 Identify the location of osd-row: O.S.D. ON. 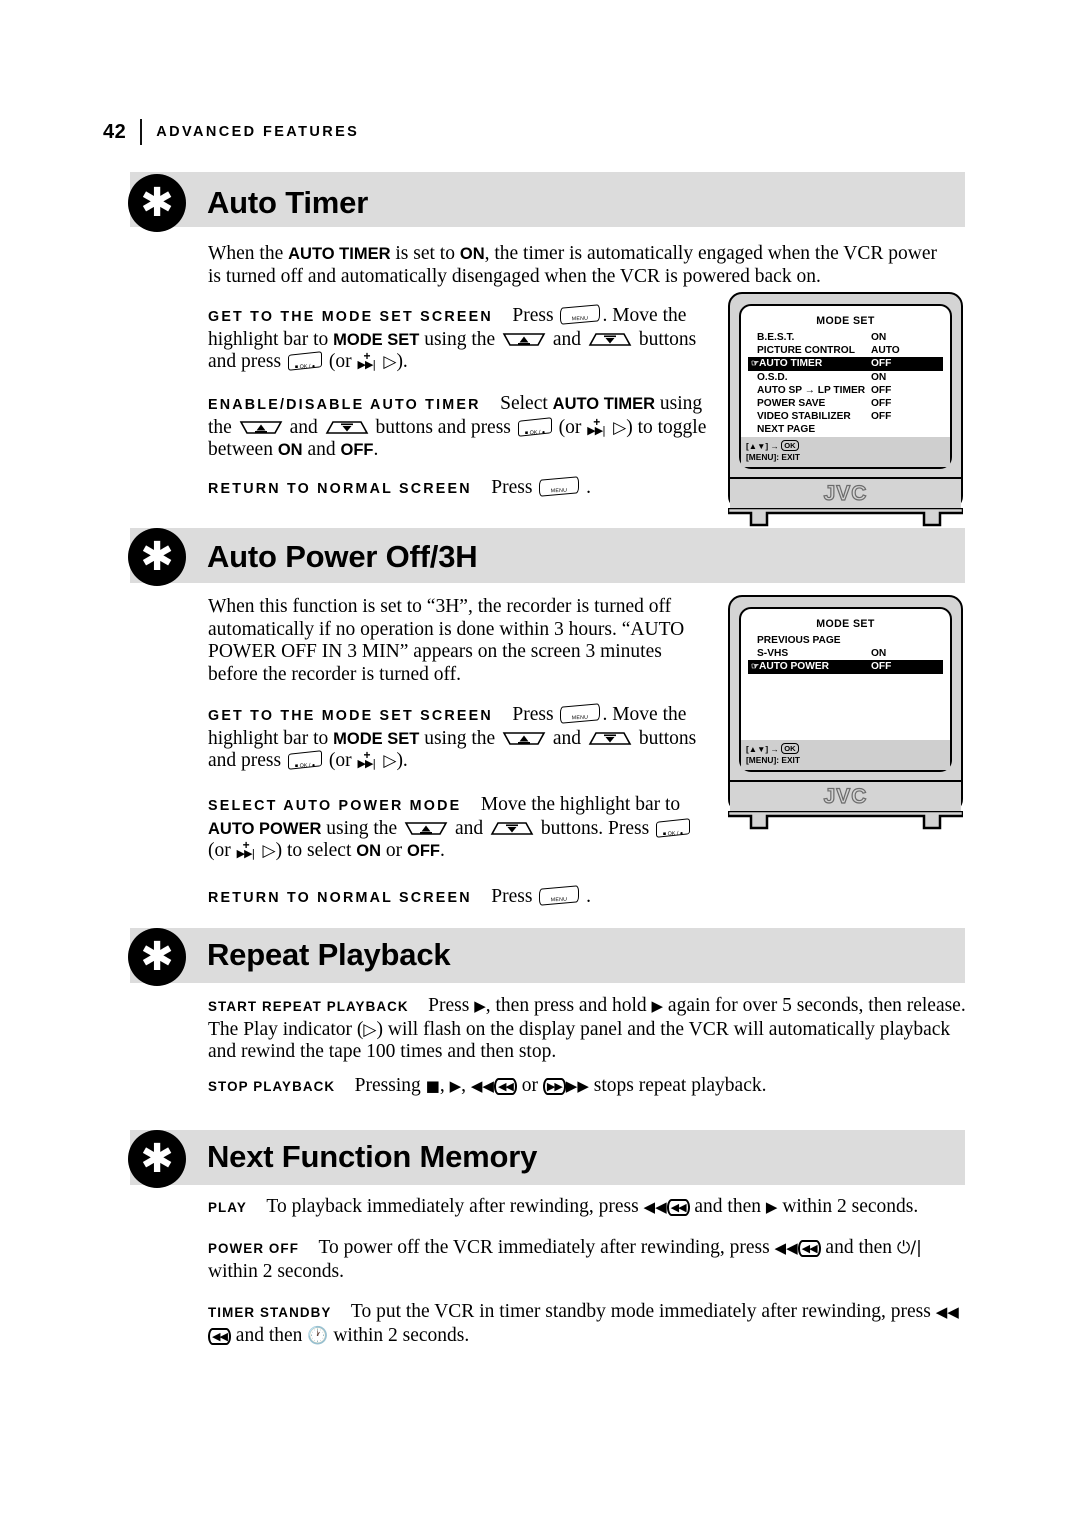
(845, 377).